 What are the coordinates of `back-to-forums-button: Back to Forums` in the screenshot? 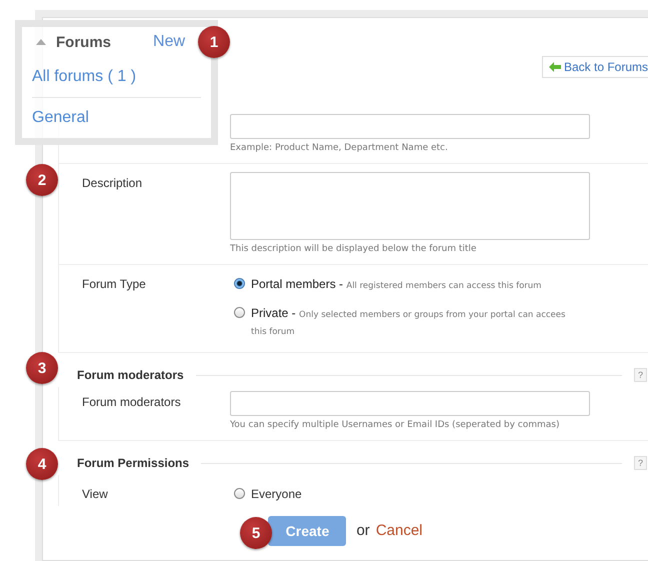 It's located at (595, 67).